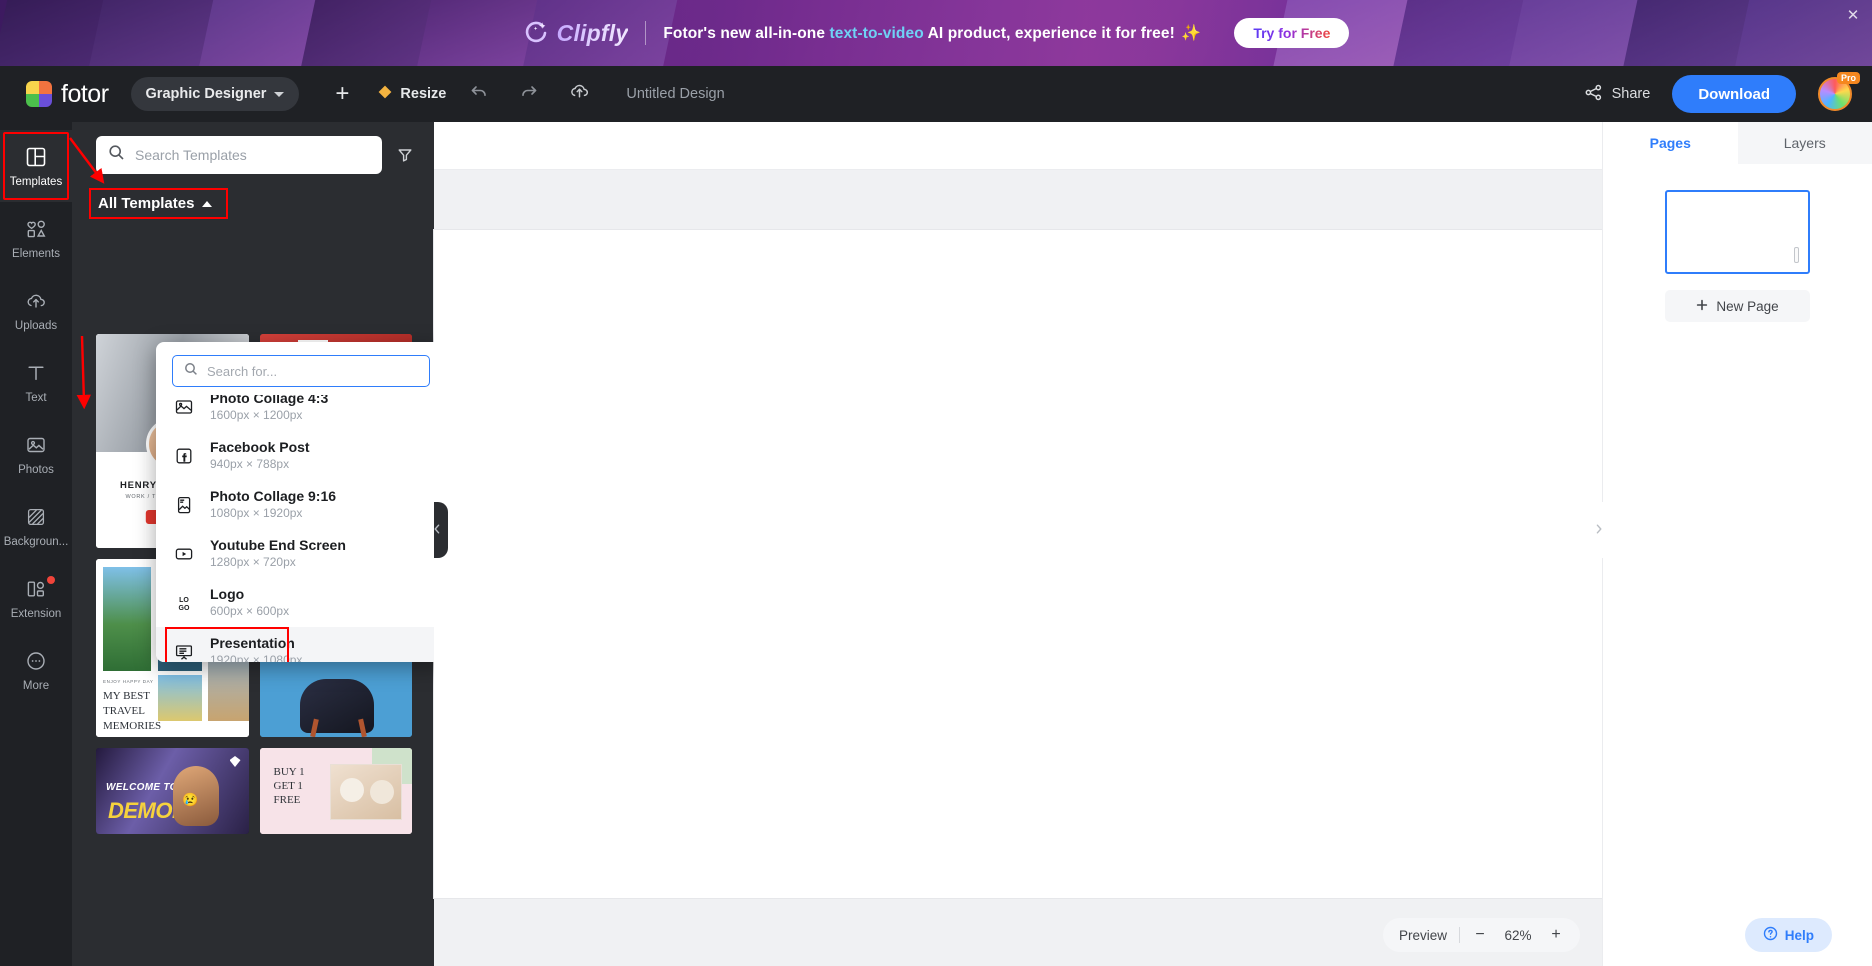  What do you see at coordinates (295, 602) in the screenshot?
I see `dropdown-item-logo: LO GO Logo 600px × 600px` at bounding box center [295, 602].